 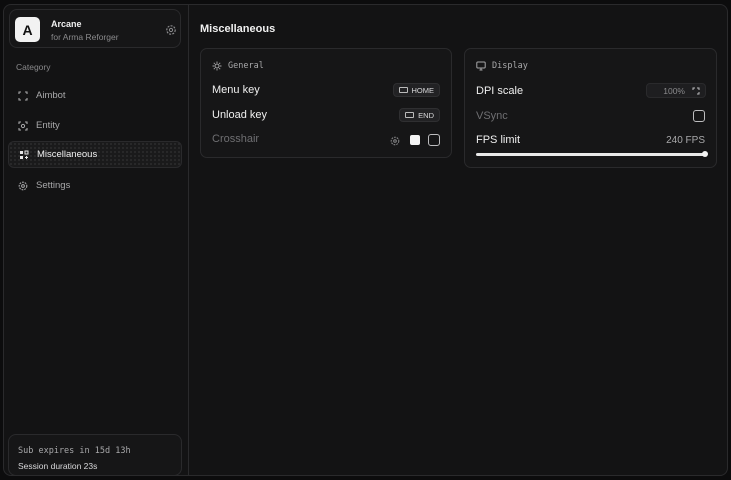 I want to click on dpi-scale-value: 100%, so click(x=674, y=90).